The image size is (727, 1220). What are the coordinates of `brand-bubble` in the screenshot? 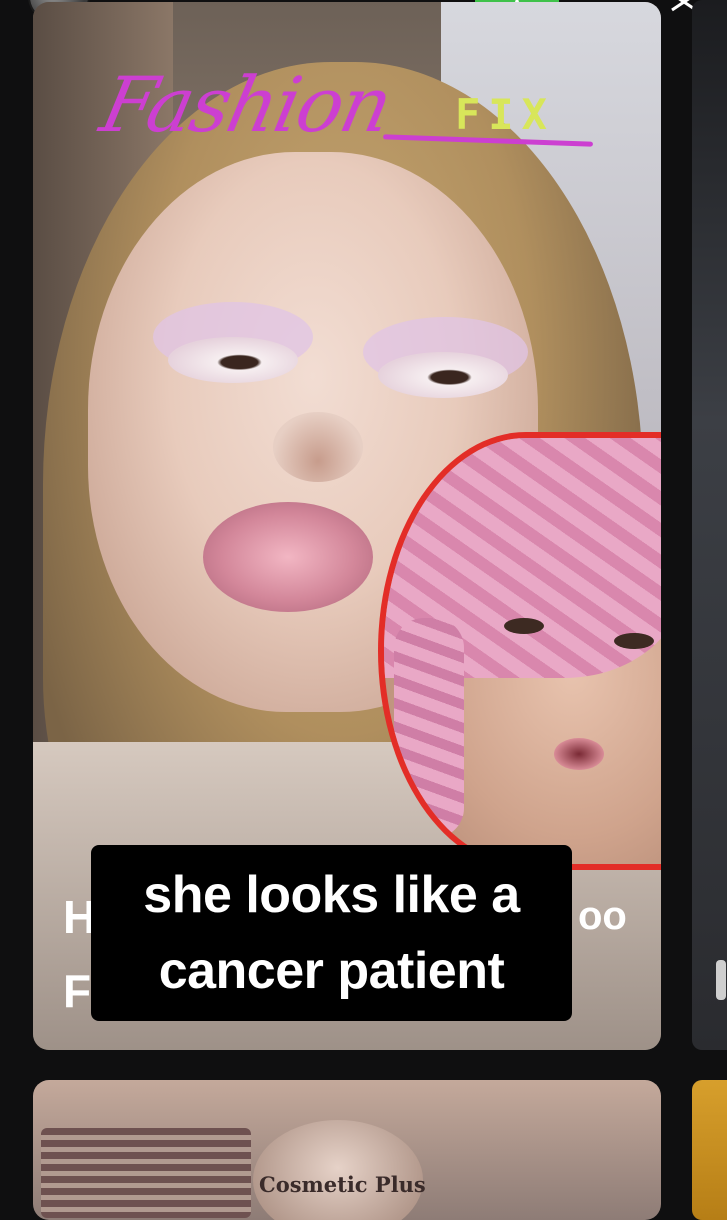 It's located at (338, 1170).